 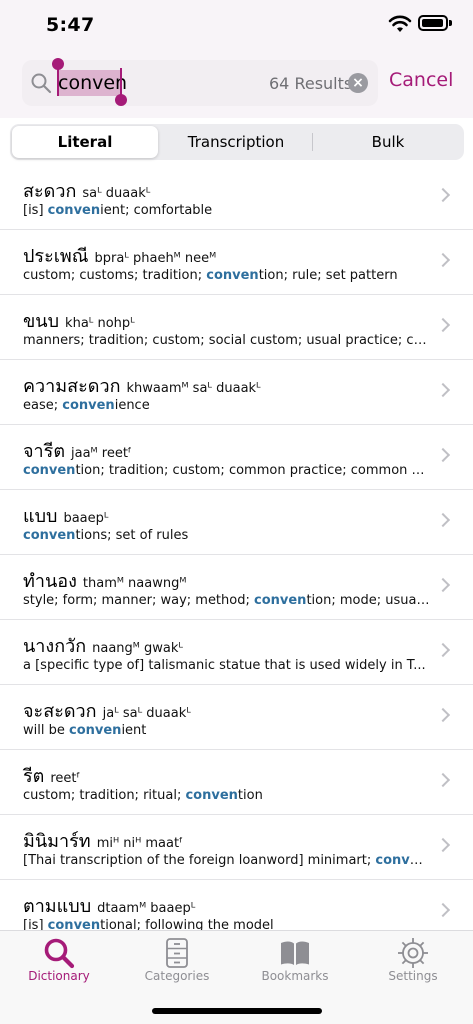 I want to click on definition: [is] conventional; following the model, so click(x=227, y=924).